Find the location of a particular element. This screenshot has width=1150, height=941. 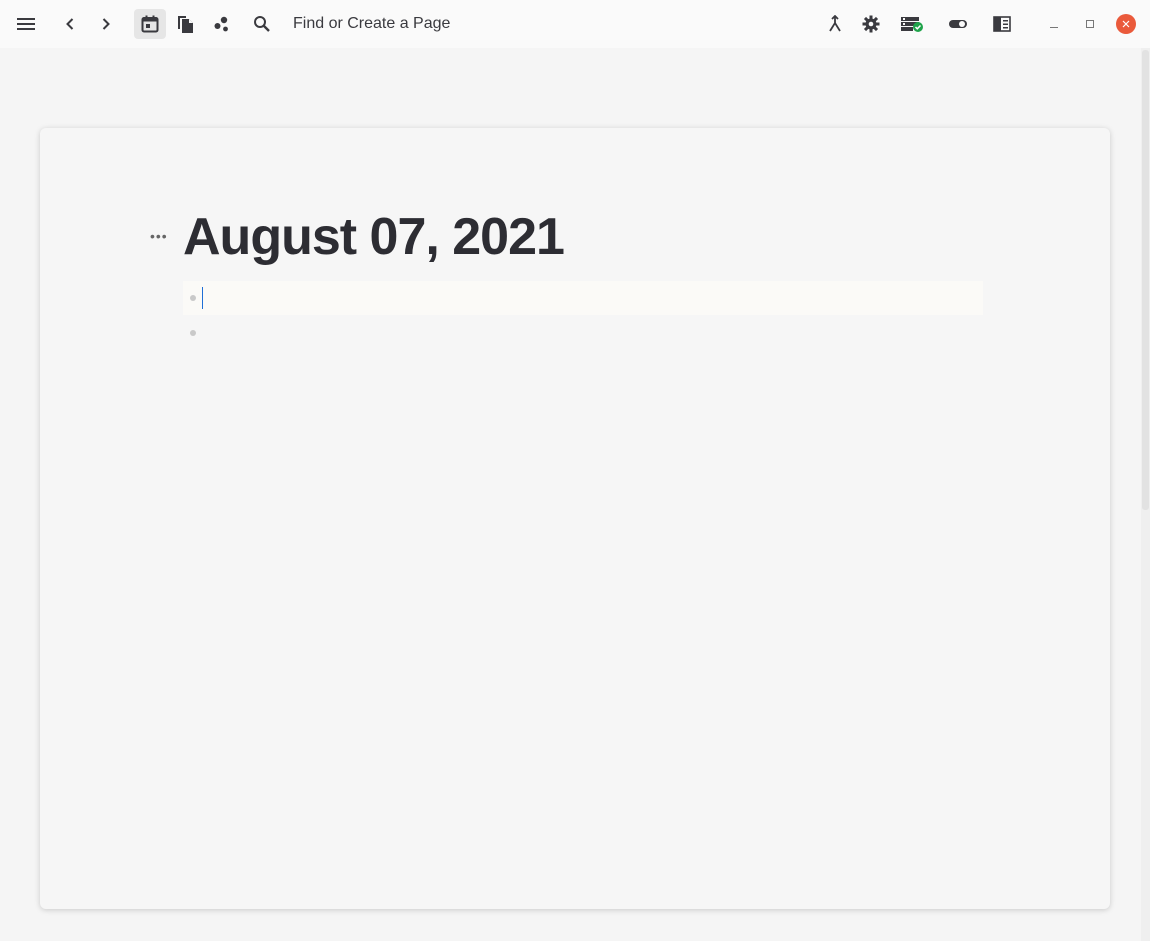

journals-button is located at coordinates (150, 24).